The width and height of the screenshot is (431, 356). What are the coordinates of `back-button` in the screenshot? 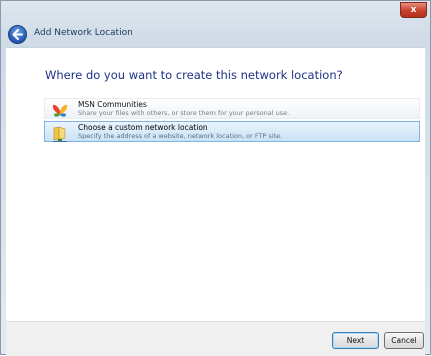 It's located at (17, 34).